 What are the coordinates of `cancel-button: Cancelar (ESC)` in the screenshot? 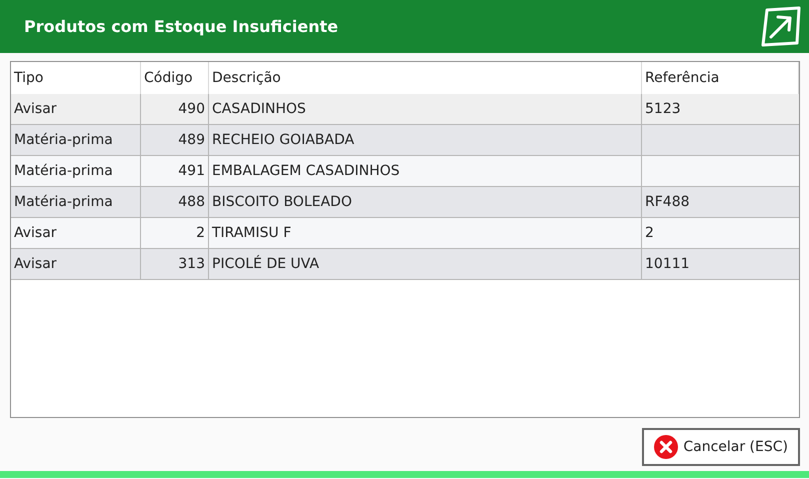 It's located at (721, 447).